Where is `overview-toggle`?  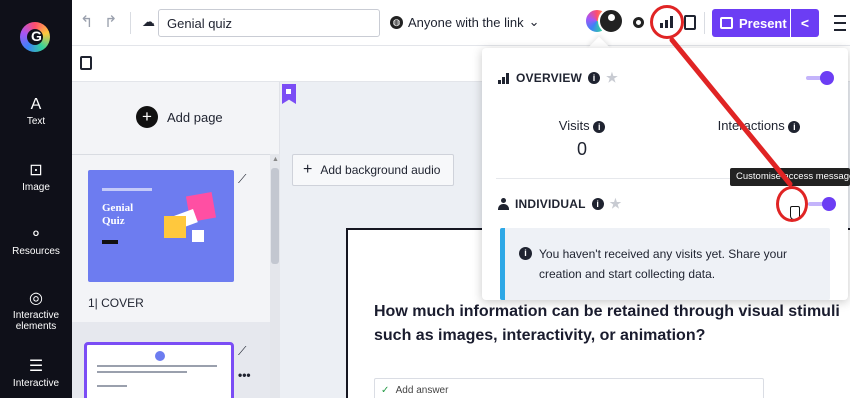 overview-toggle is located at coordinates (820, 78).